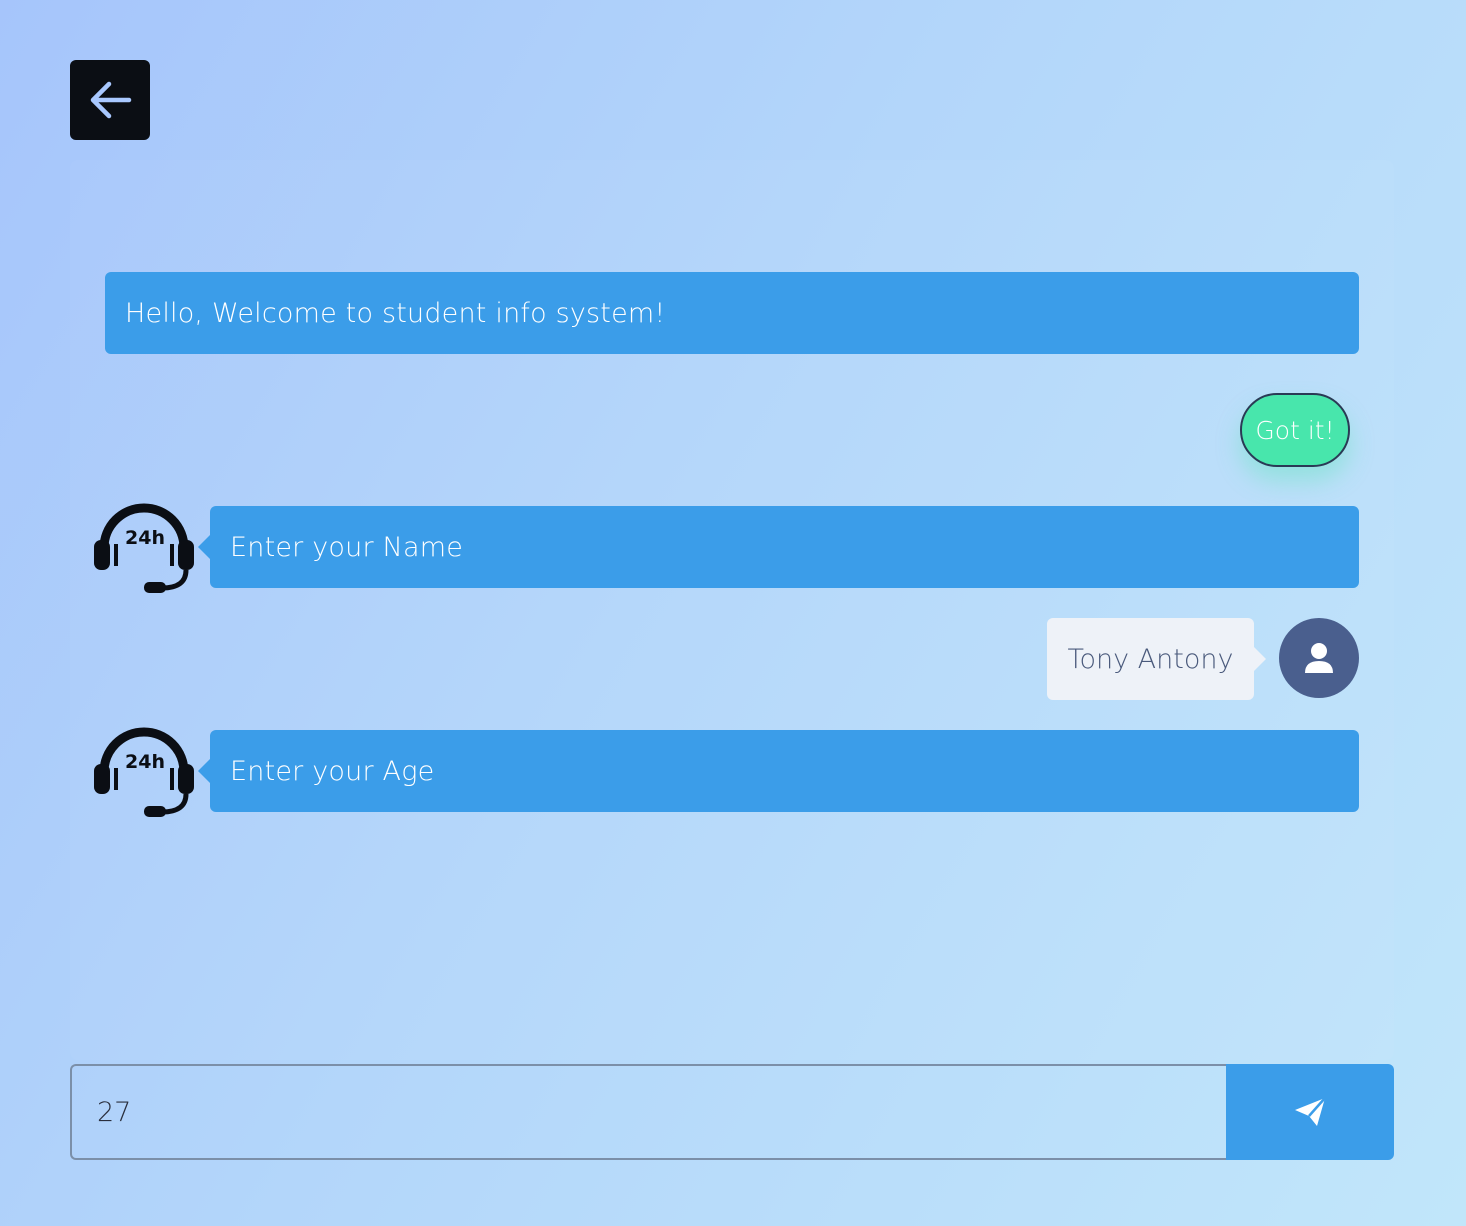 This screenshot has height=1226, width=1466. Describe the element at coordinates (648, 1112) in the screenshot. I see `message-input` at that location.